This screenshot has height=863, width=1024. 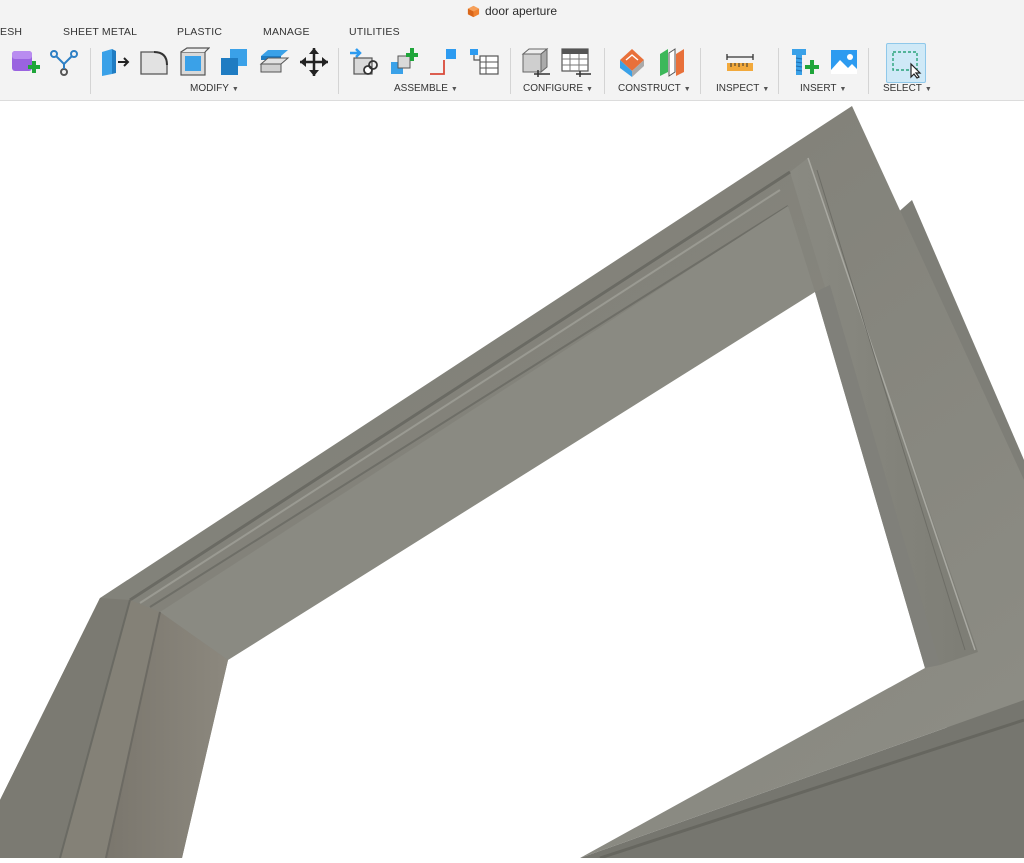 I want to click on insert-image-icon, so click(x=844, y=62).